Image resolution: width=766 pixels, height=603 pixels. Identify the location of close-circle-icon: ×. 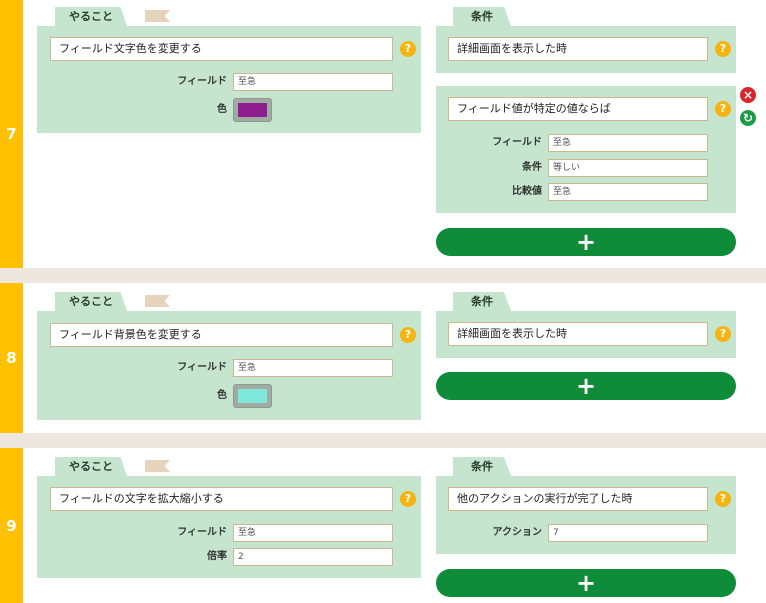
(748, 95).